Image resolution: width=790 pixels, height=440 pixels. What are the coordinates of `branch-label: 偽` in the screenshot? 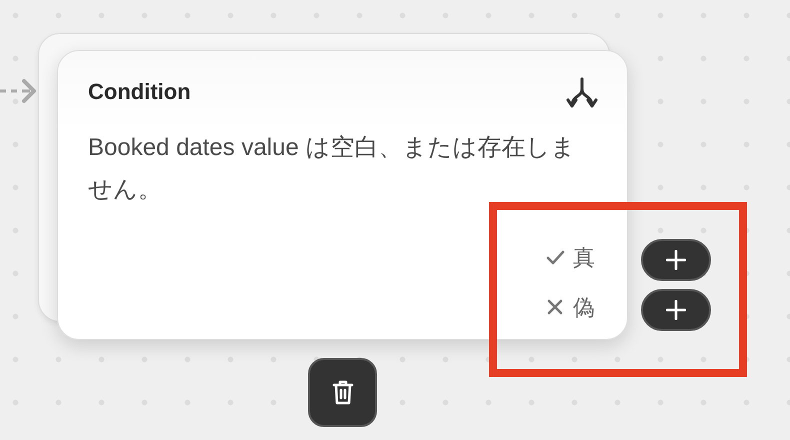 It's located at (584, 308).